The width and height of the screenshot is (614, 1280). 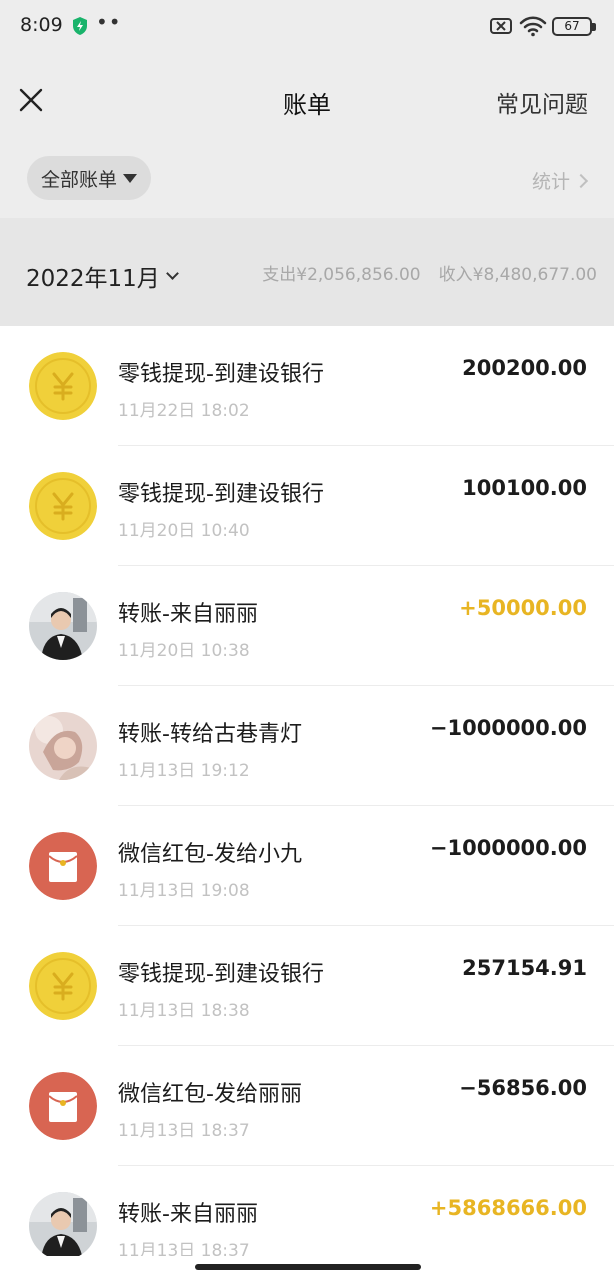 What do you see at coordinates (80, 26) in the screenshot?
I see `shield-icon` at bounding box center [80, 26].